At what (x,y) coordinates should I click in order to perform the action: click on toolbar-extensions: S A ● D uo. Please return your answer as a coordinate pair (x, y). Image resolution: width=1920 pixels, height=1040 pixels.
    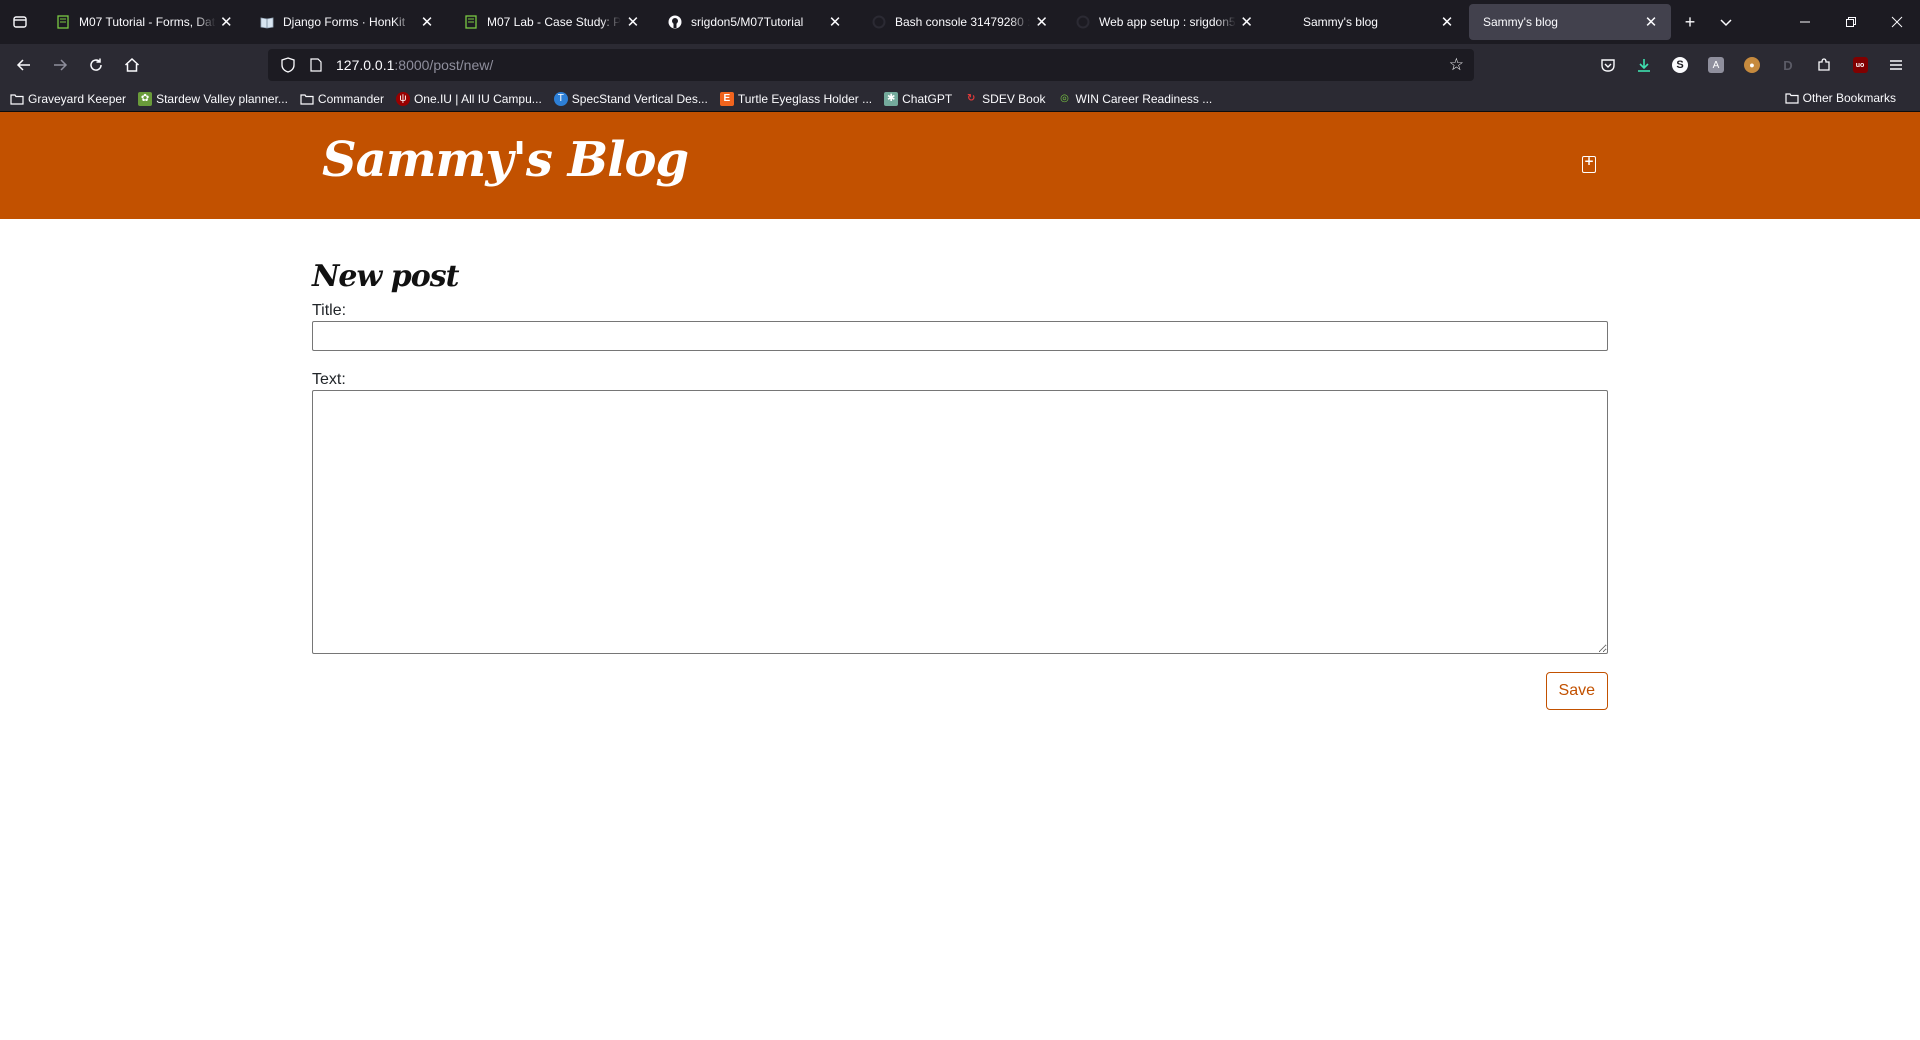
    Looking at the image, I should click on (1752, 65).